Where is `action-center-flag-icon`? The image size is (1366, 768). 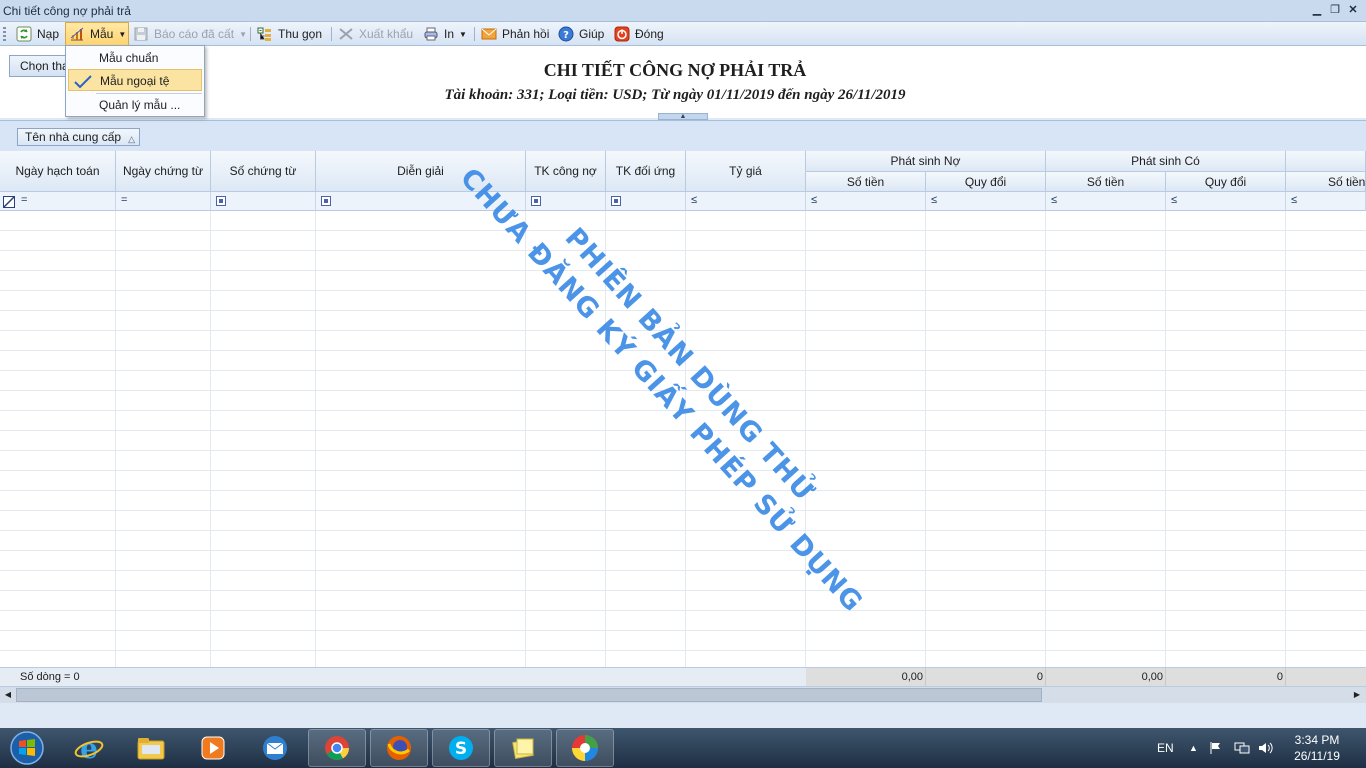 action-center-flag-icon is located at coordinates (1216, 748).